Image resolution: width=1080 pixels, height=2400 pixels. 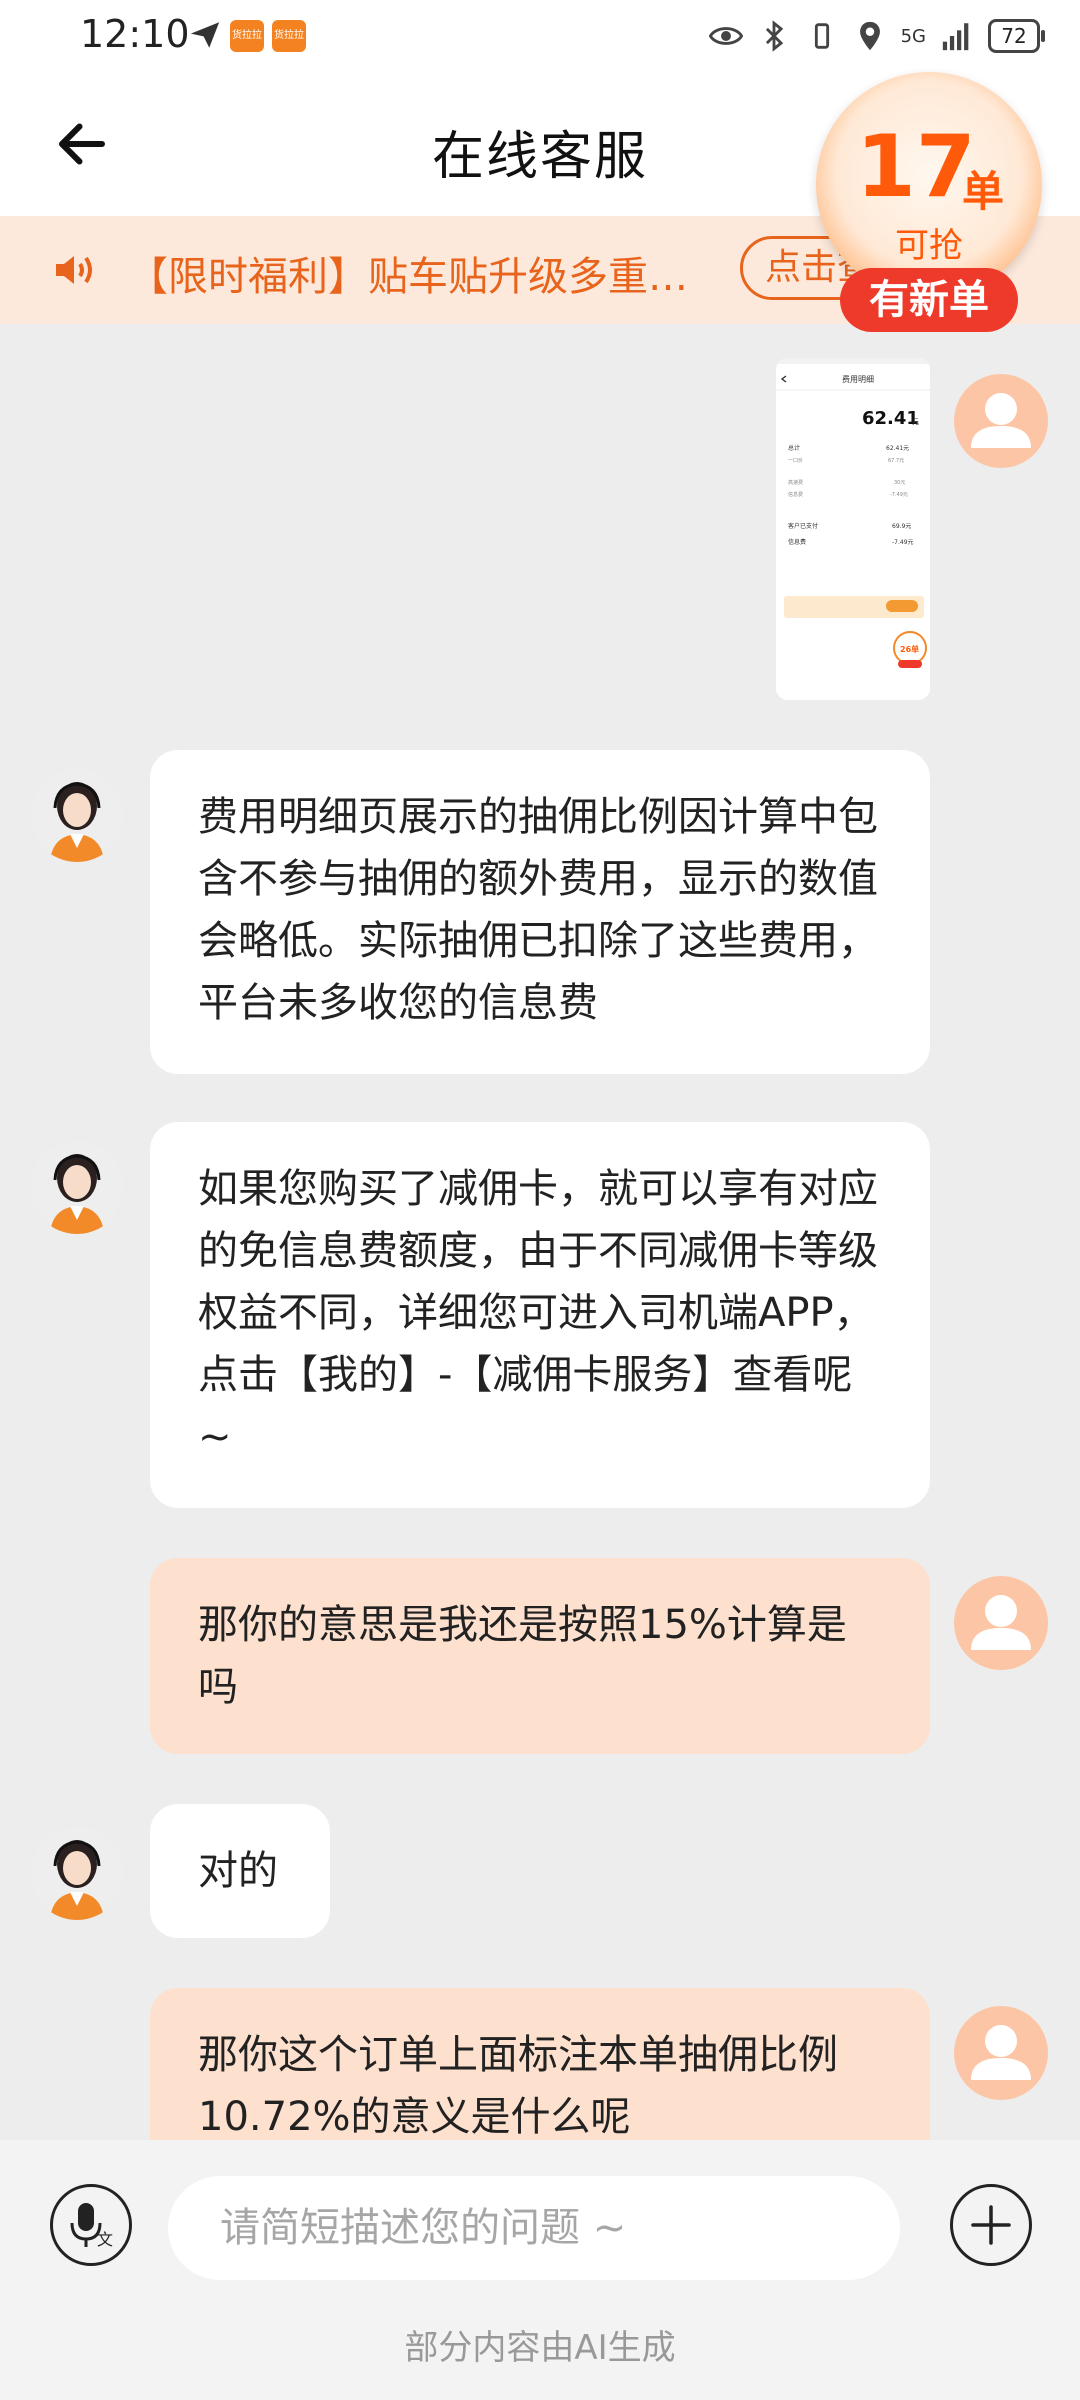 I want to click on bluetooth-icon, so click(x=774, y=36).